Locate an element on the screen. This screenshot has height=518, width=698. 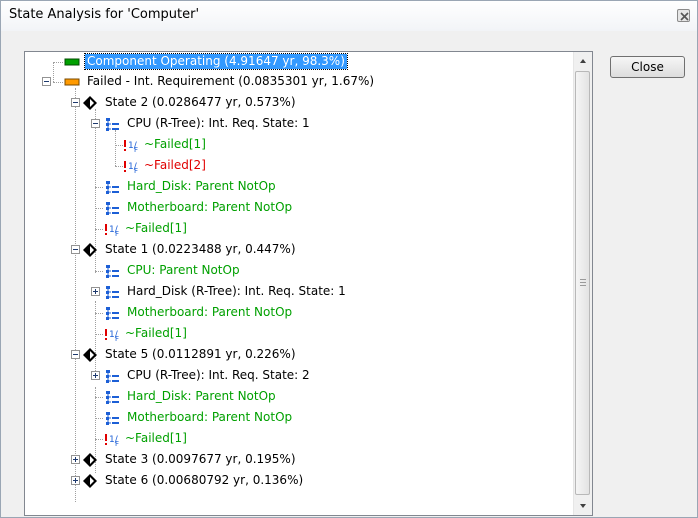
window-close-button is located at coordinates (683, 15).